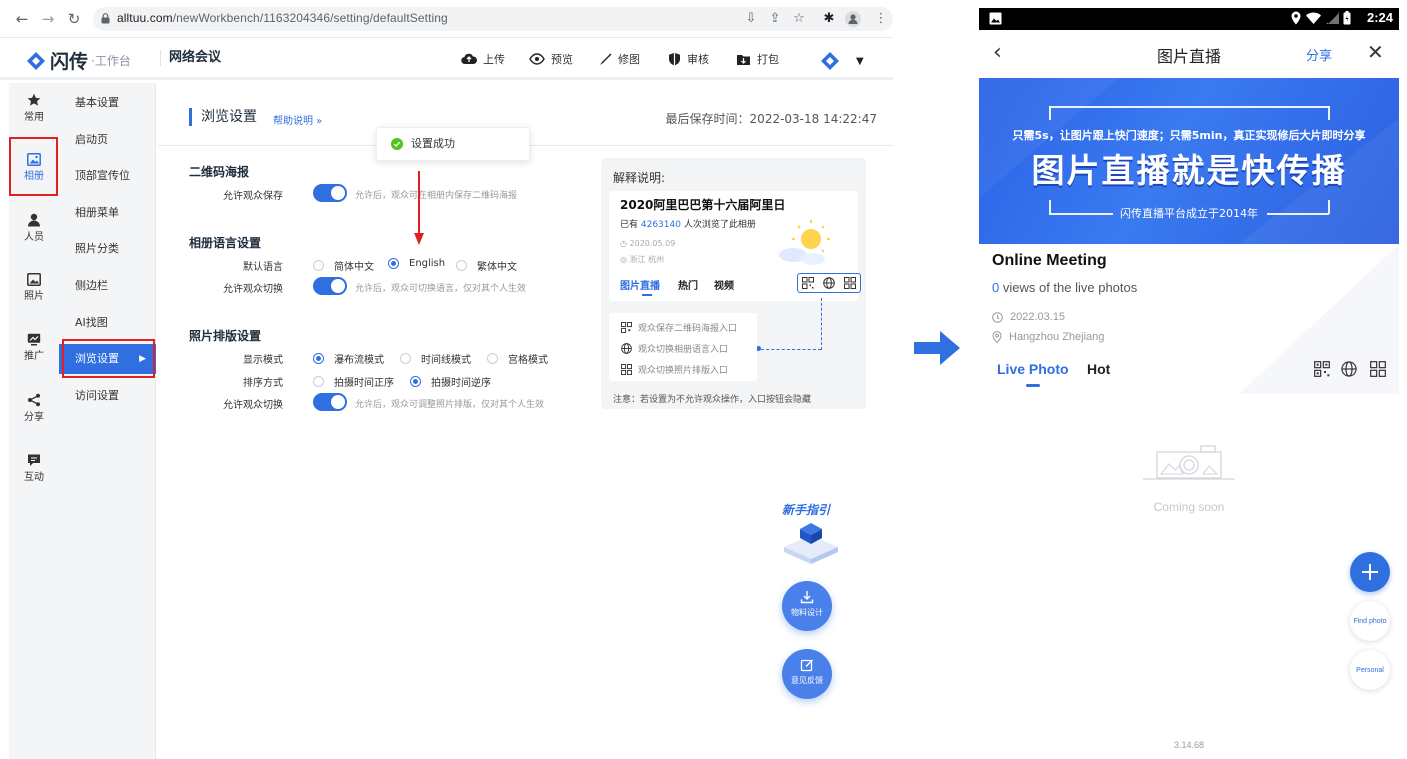  What do you see at coordinates (343, 265) in the screenshot?
I see `radio-simplified-chinese: 简体中文` at bounding box center [343, 265].